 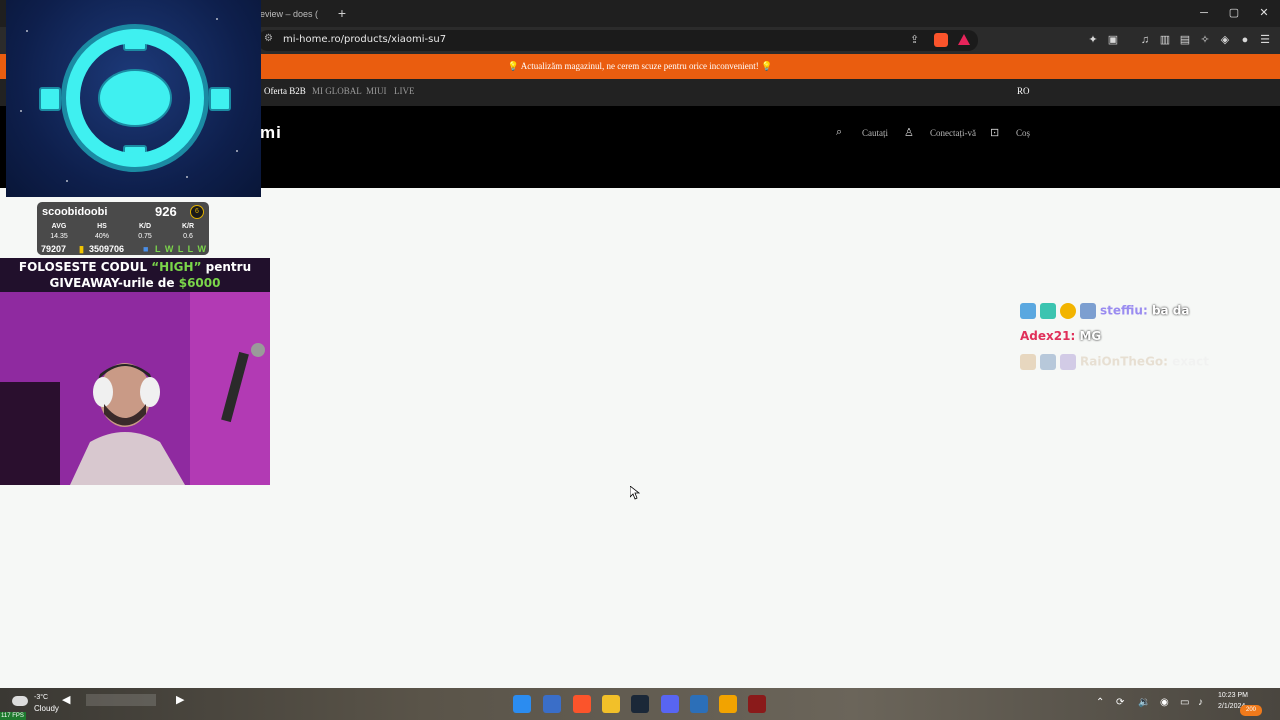 I want to click on nav-item-mi-global: MI GLOBAL, so click(x=337, y=91).